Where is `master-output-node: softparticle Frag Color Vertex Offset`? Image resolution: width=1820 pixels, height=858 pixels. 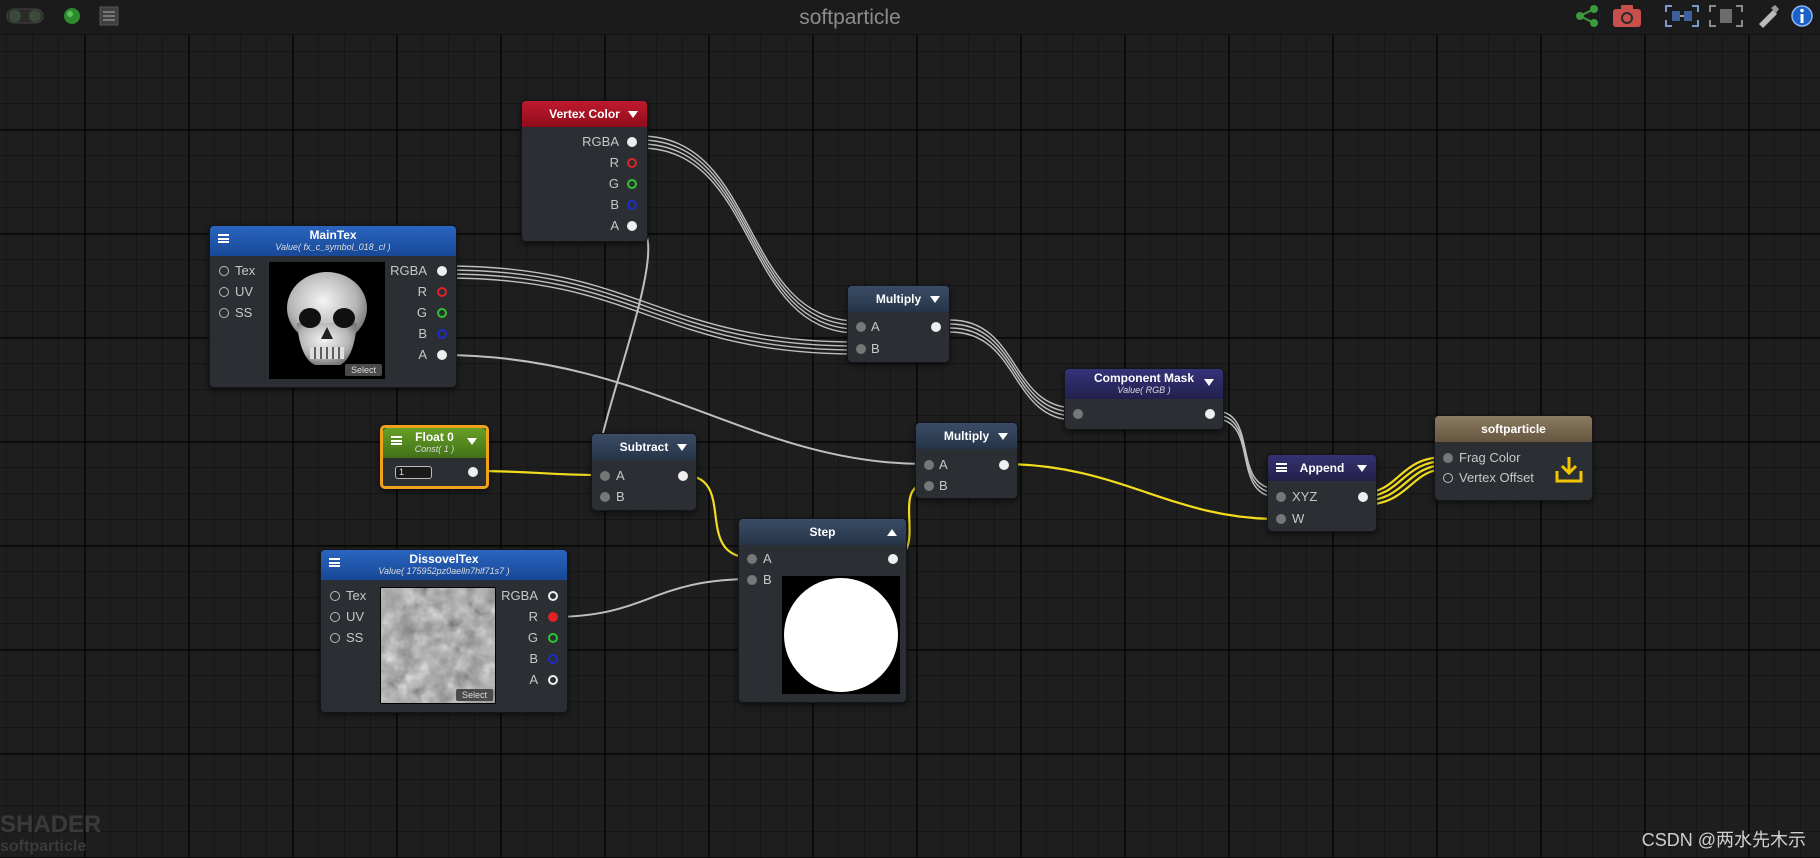
master-output-node: softparticle Frag Color Vertex Offset is located at coordinates (1513, 458).